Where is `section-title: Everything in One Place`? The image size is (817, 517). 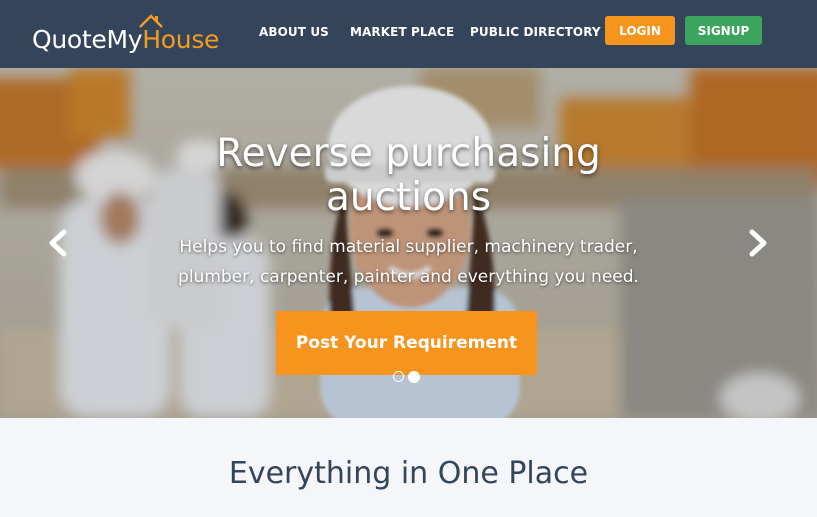
section-title: Everything in One Place is located at coordinates (408, 473).